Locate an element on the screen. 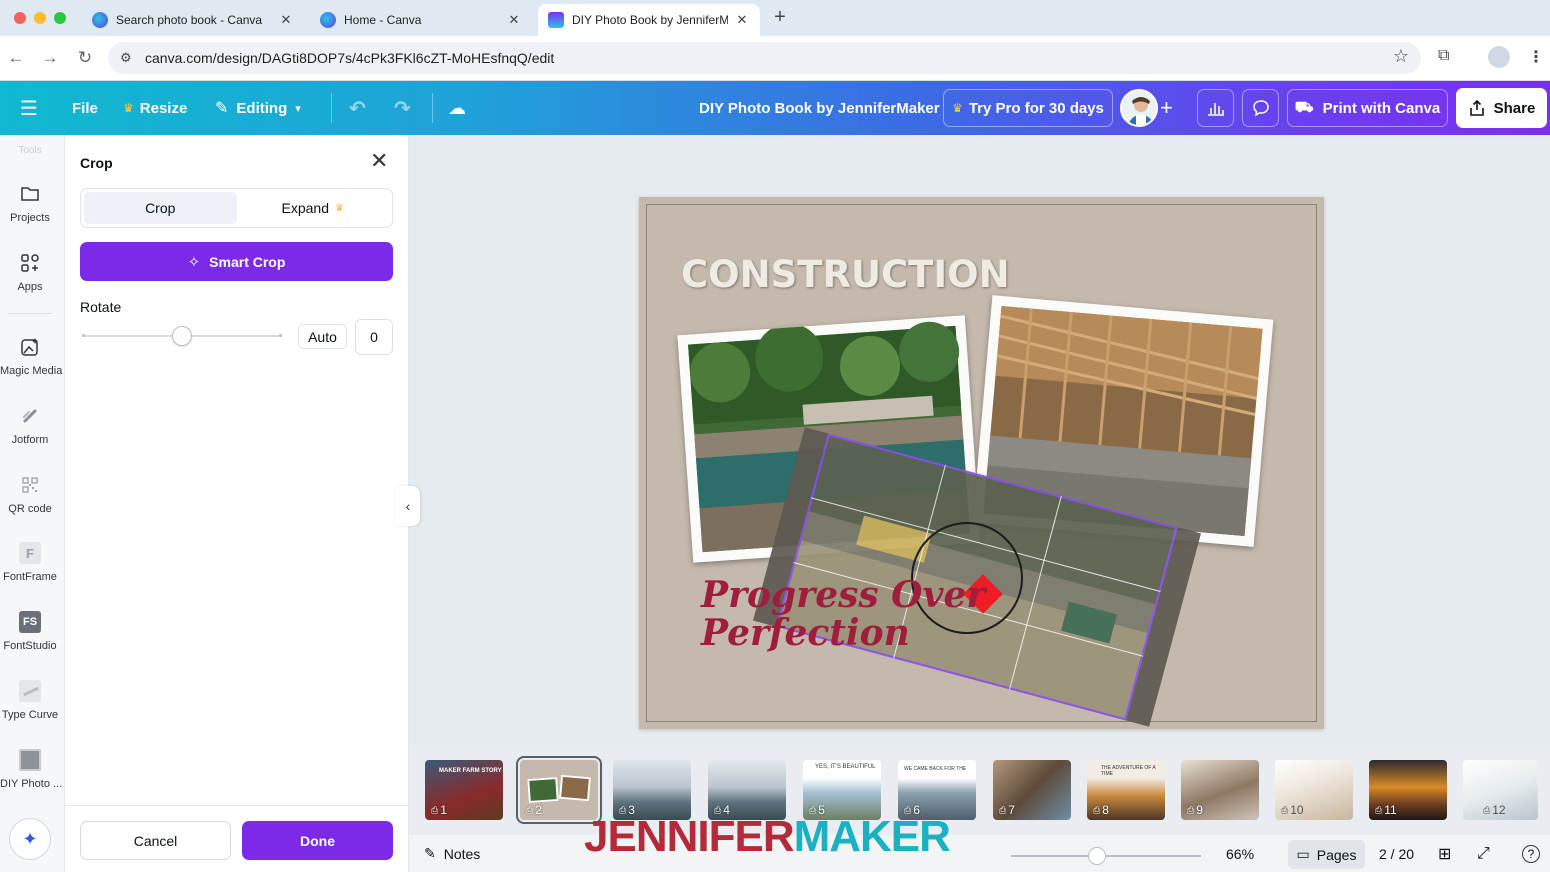 The image size is (1550, 872). page-thumbnail-selected: ⎙ 2 is located at coordinates (559, 790).